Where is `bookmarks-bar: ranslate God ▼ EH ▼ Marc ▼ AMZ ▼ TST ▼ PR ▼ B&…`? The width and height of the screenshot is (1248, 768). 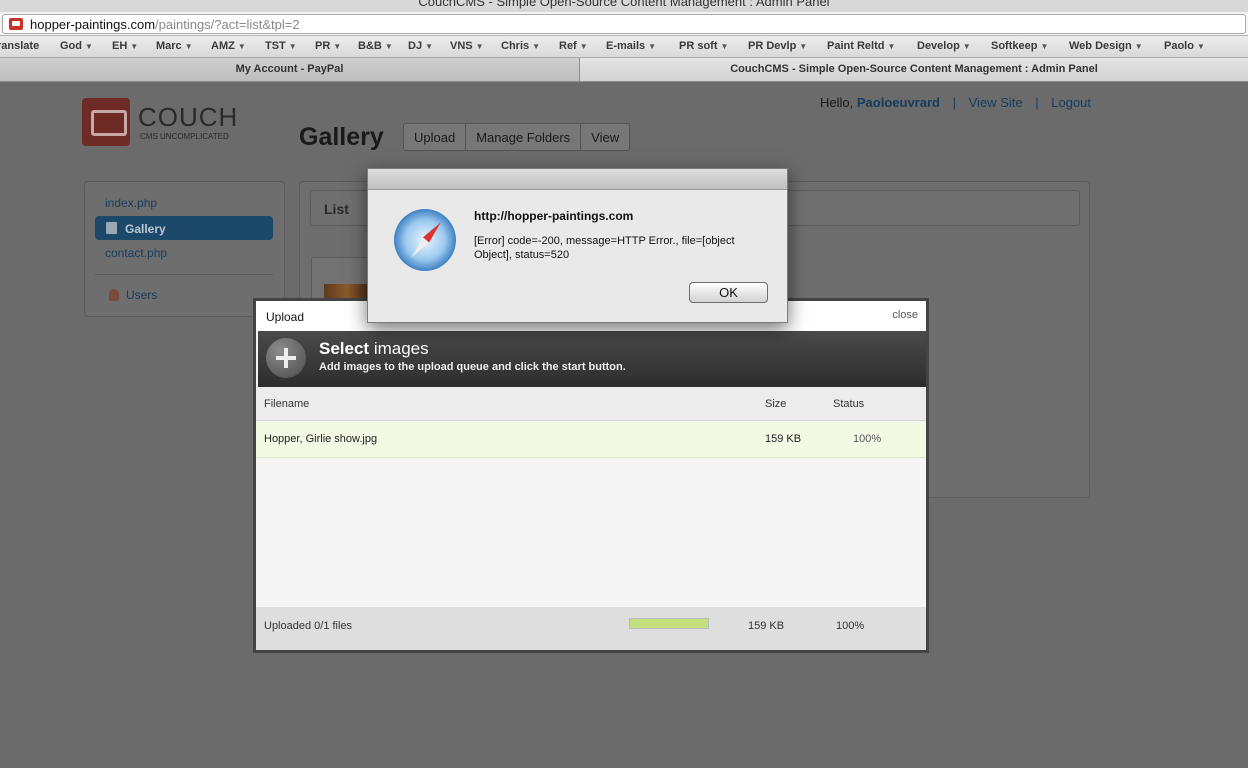 bookmarks-bar: ranslate God ▼ EH ▼ Marc ▼ AMZ ▼ TST ▼ PR ▼ B&… is located at coordinates (624, 47).